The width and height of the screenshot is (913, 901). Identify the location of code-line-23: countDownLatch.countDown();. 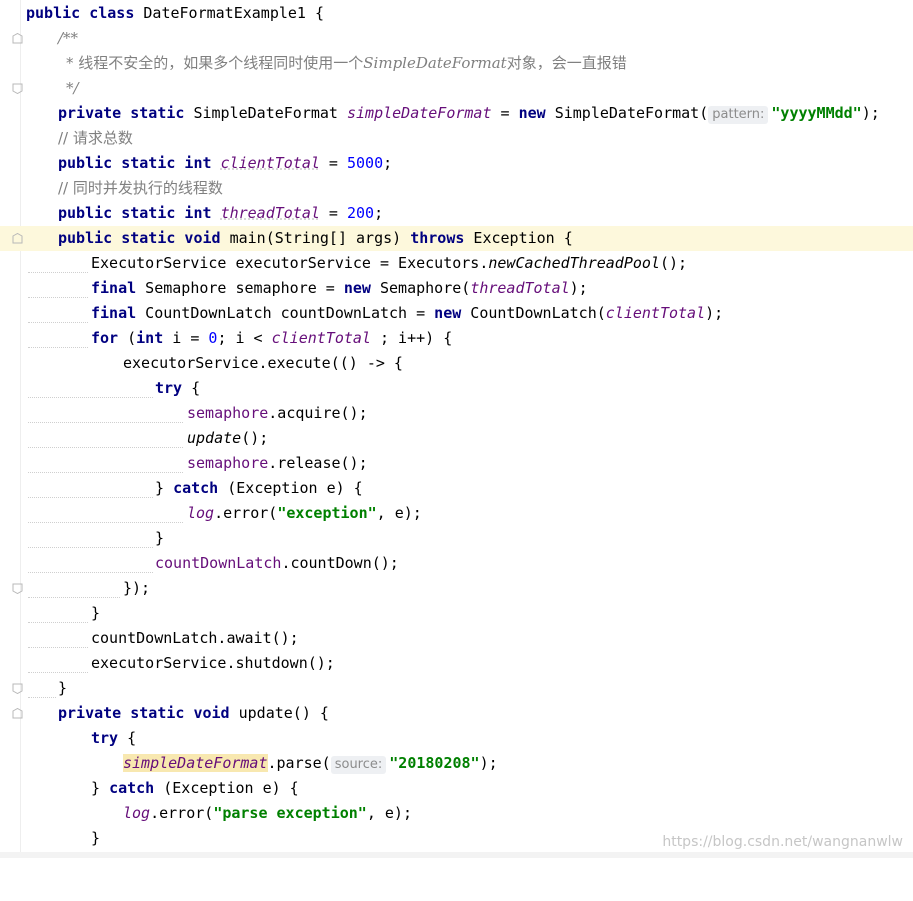
(456, 563).